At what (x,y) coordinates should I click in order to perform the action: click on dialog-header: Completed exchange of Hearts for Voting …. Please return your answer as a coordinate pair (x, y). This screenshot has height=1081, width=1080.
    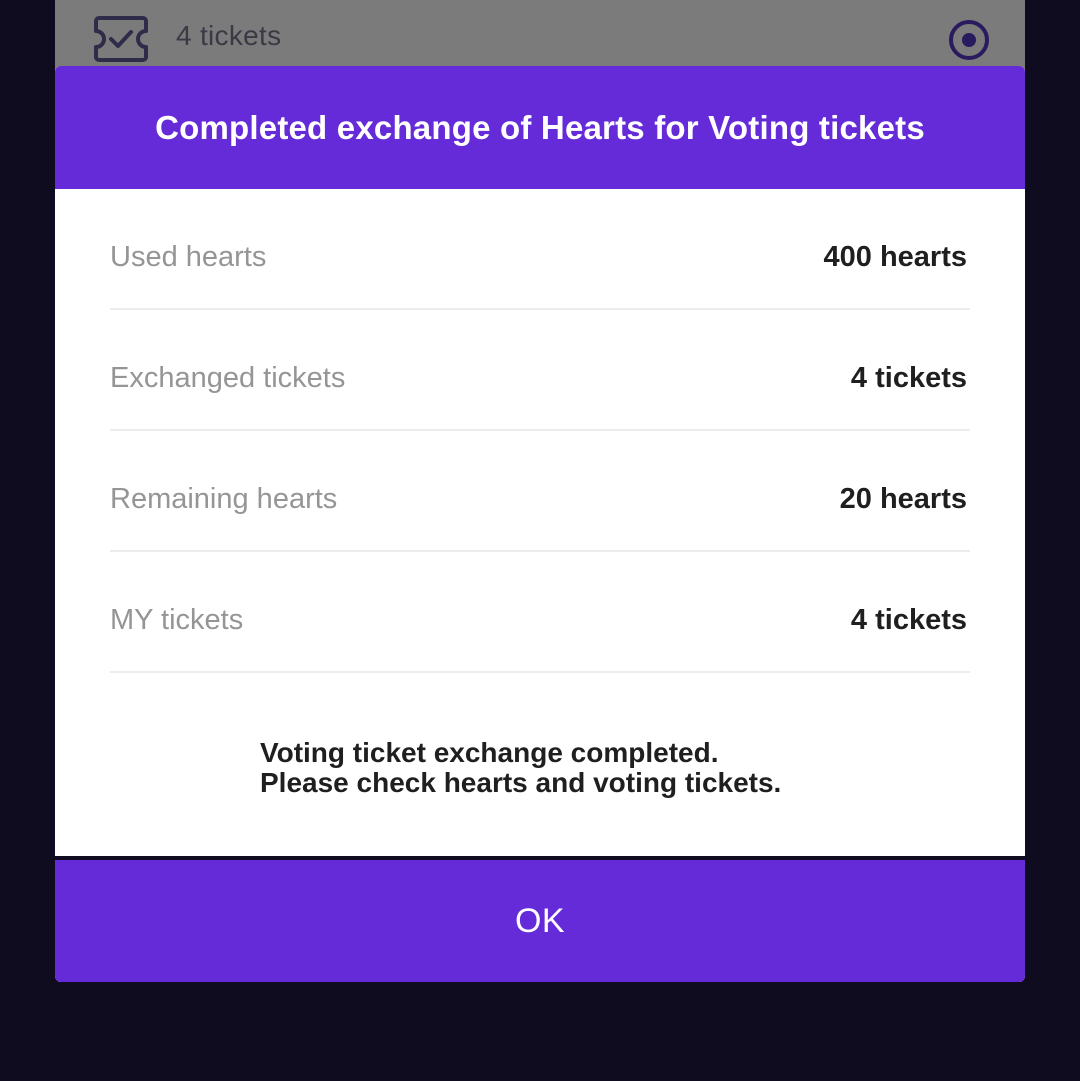
    Looking at the image, I should click on (540, 127).